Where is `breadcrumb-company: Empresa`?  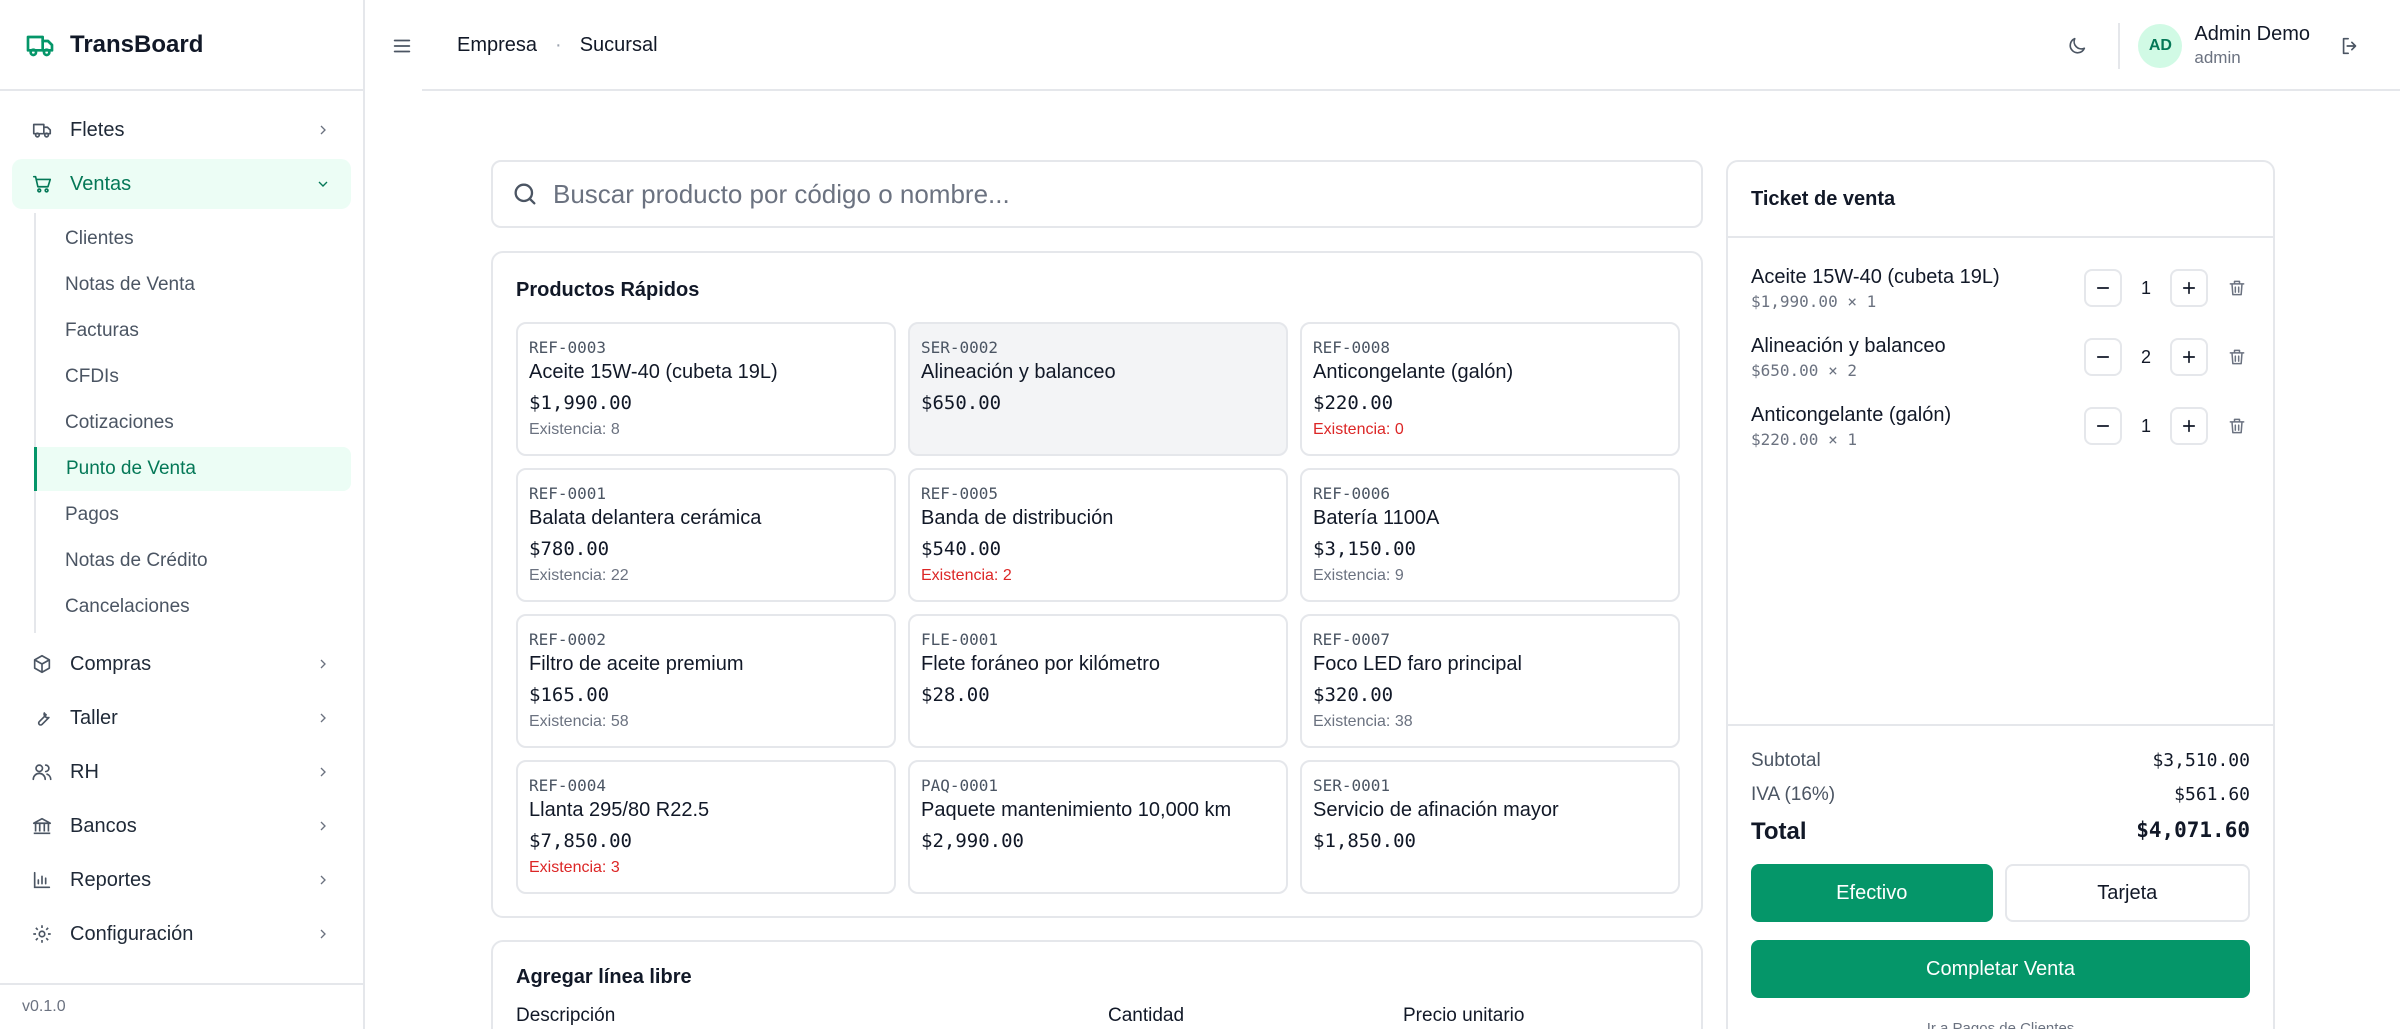
breadcrumb-company: Empresa is located at coordinates (497, 45).